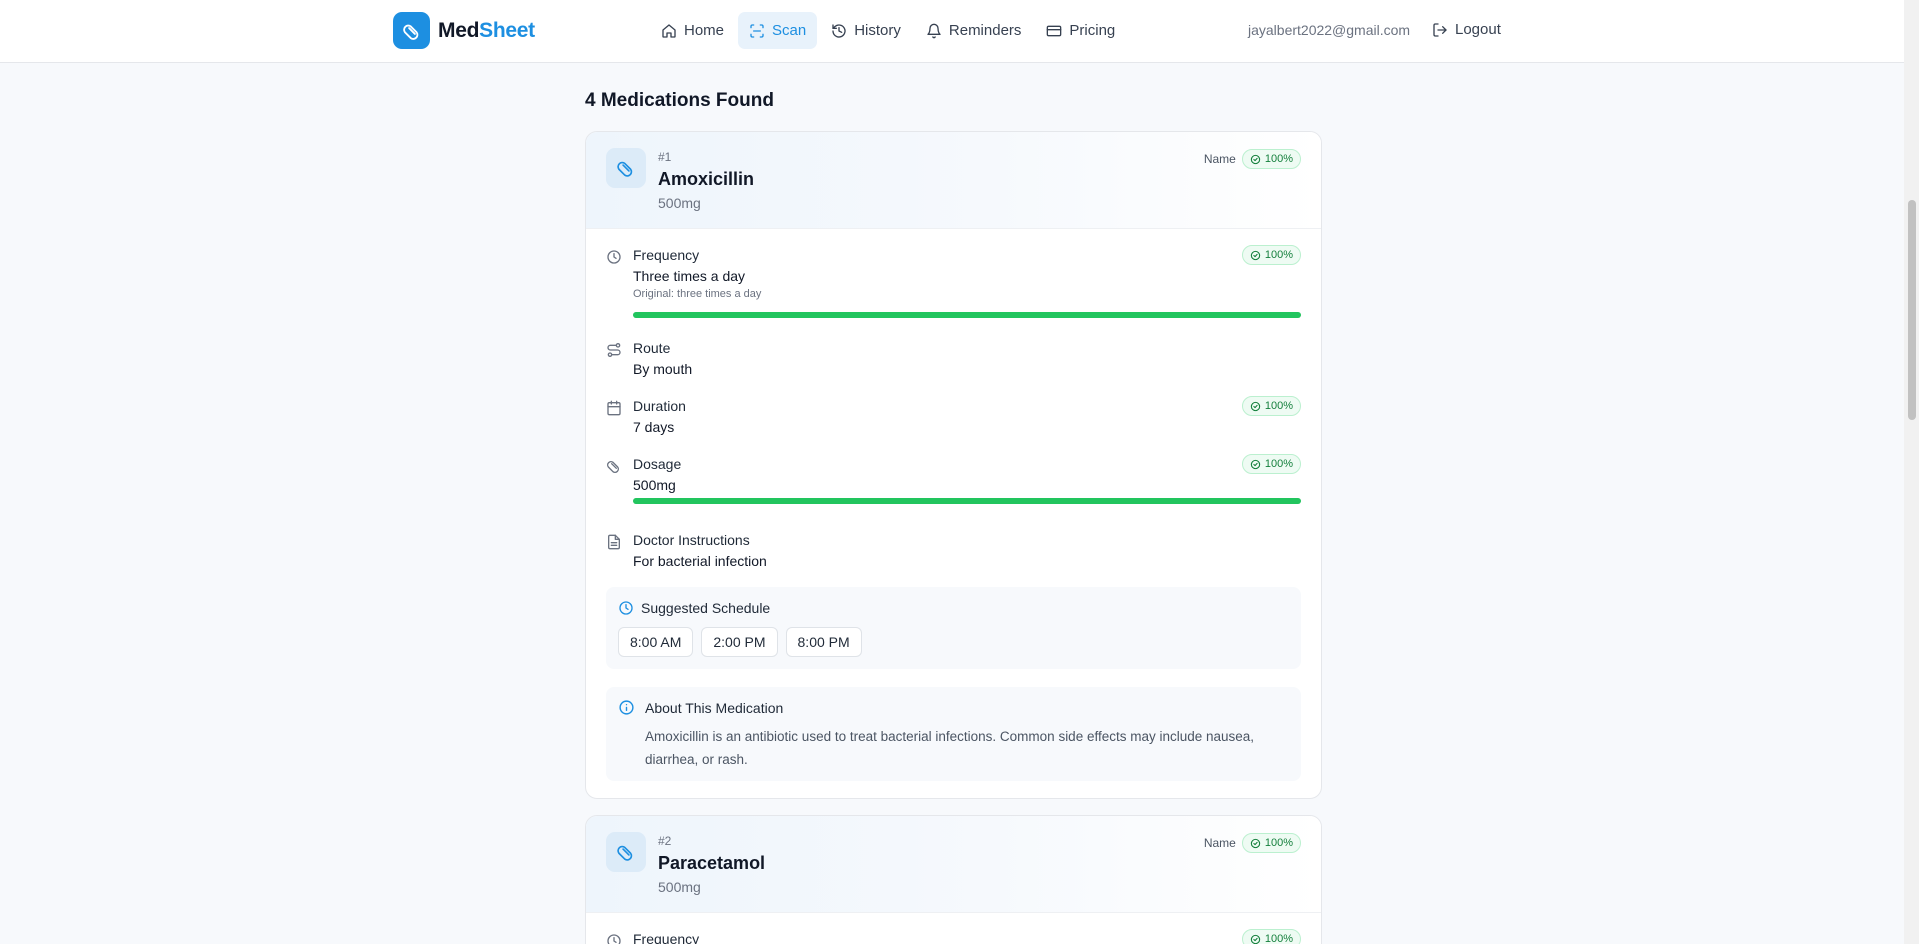 This screenshot has height=944, width=1919. What do you see at coordinates (712, 863) in the screenshot?
I see `medication-name: Paracetamol` at bounding box center [712, 863].